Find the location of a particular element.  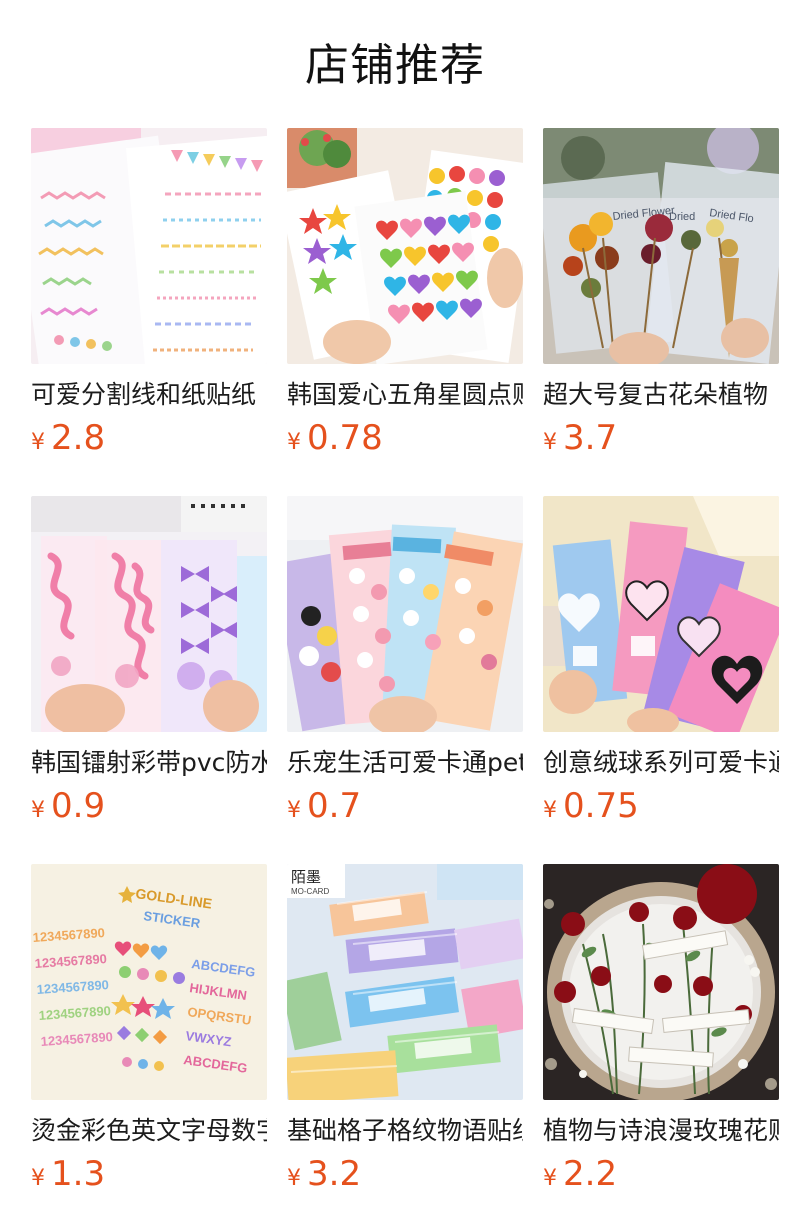

product-card: 韩国爱心五角星圆点贴纸 ¥0.78 is located at coordinates (405, 312).